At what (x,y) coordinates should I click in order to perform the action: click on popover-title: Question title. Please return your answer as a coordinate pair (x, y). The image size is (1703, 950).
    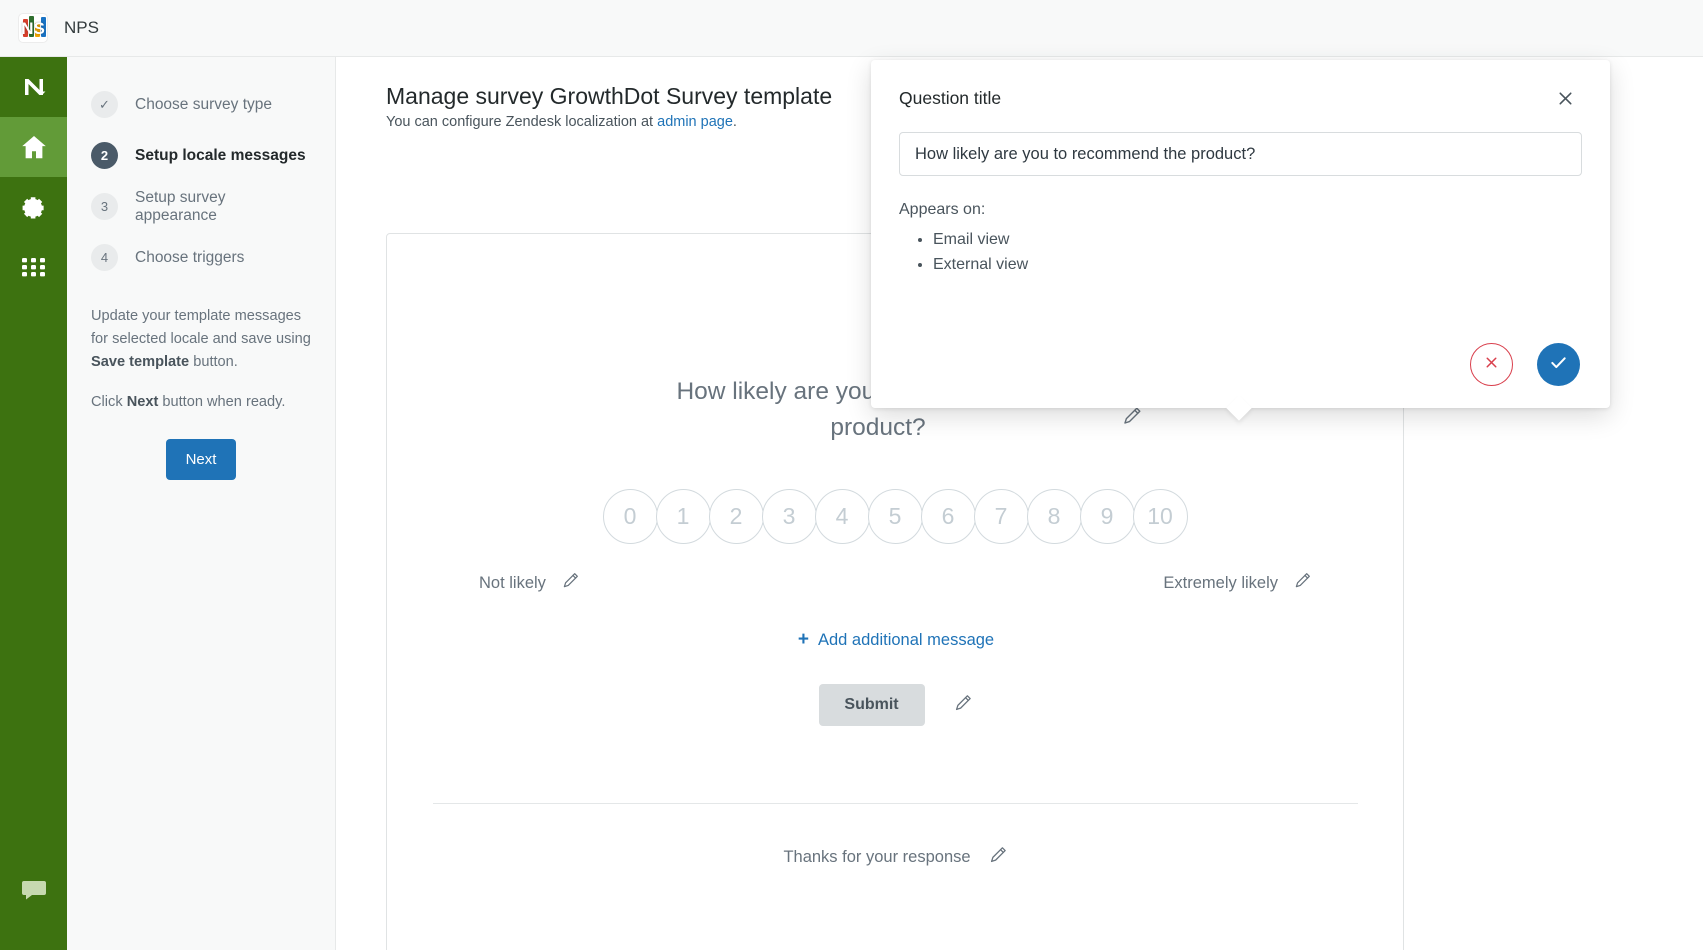
    Looking at the image, I should click on (950, 98).